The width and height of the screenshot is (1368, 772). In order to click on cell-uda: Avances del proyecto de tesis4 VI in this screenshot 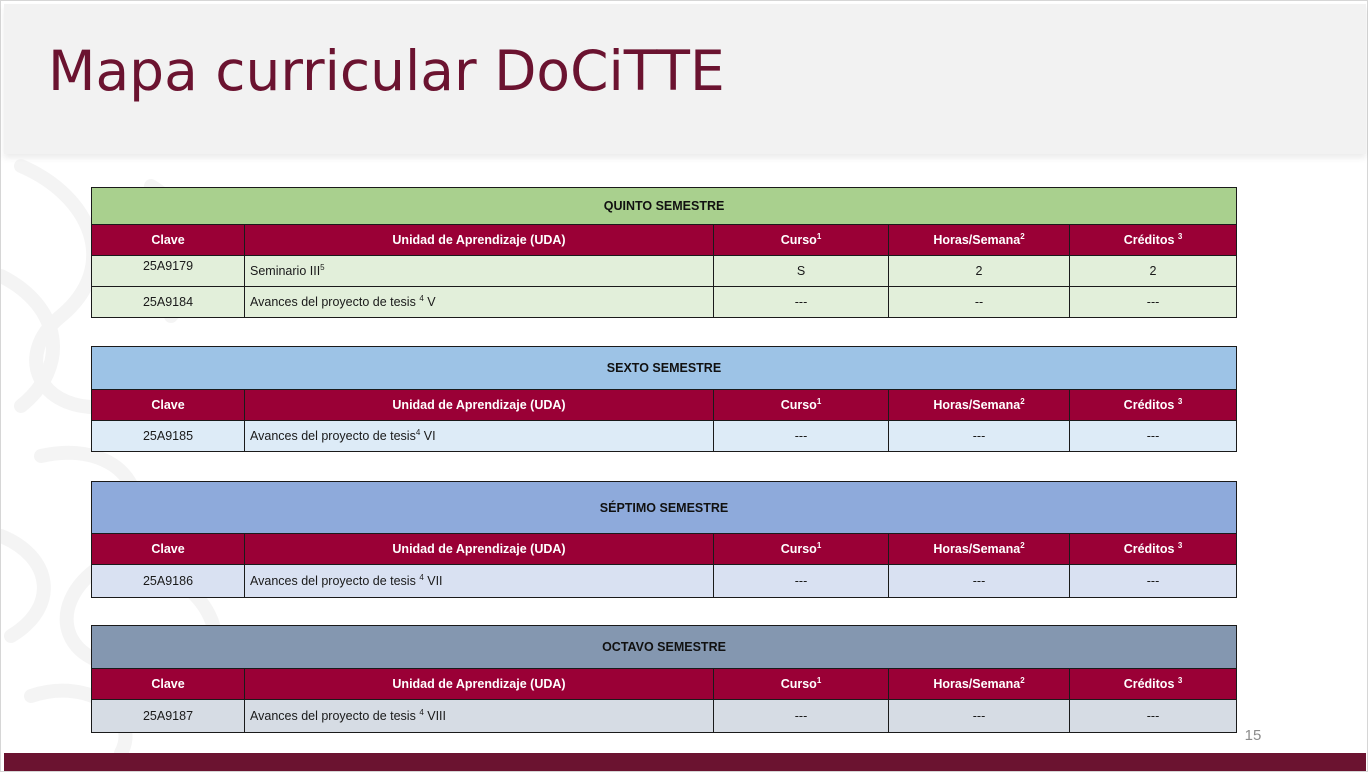, I will do `click(479, 436)`.